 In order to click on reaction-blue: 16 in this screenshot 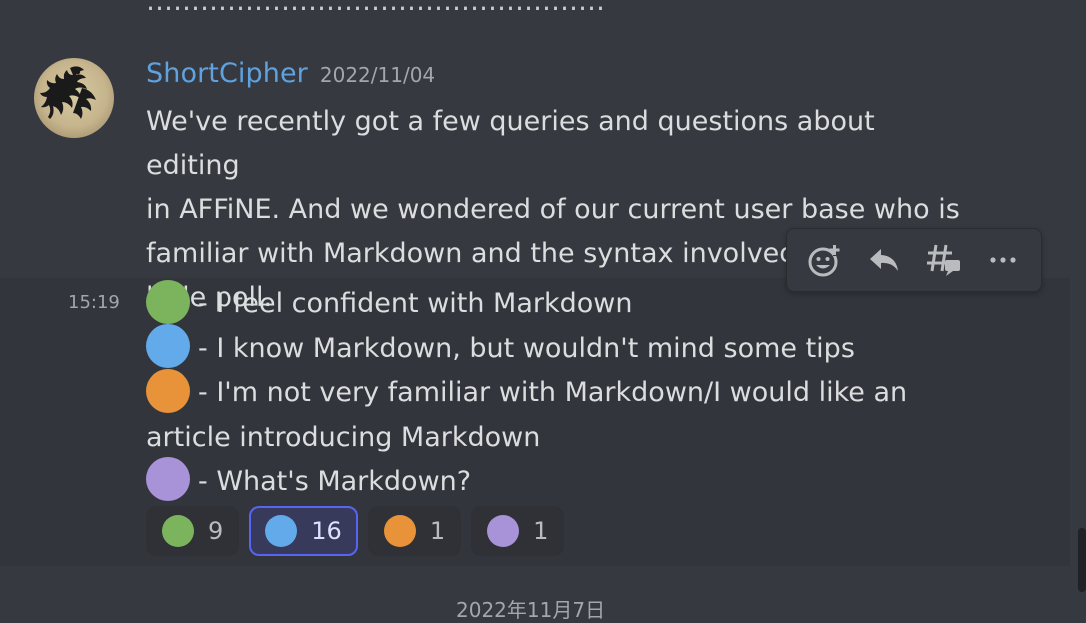, I will do `click(303, 531)`.